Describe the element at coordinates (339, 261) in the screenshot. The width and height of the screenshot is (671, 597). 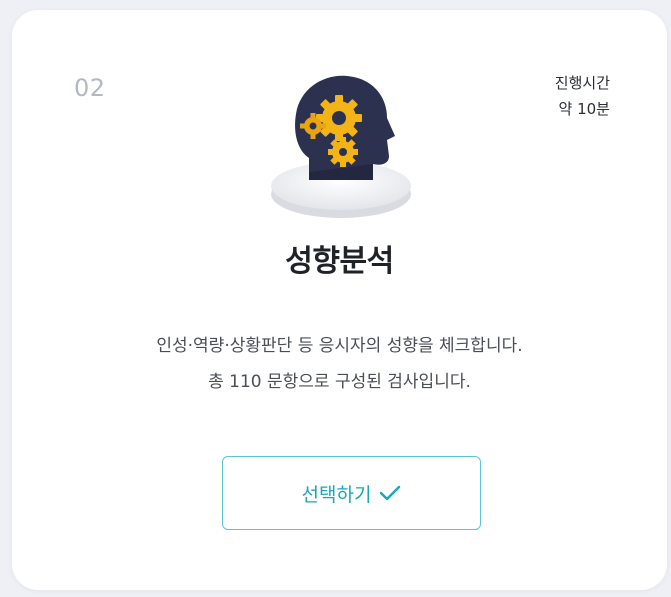
I see `card-title: 성향분석` at that location.